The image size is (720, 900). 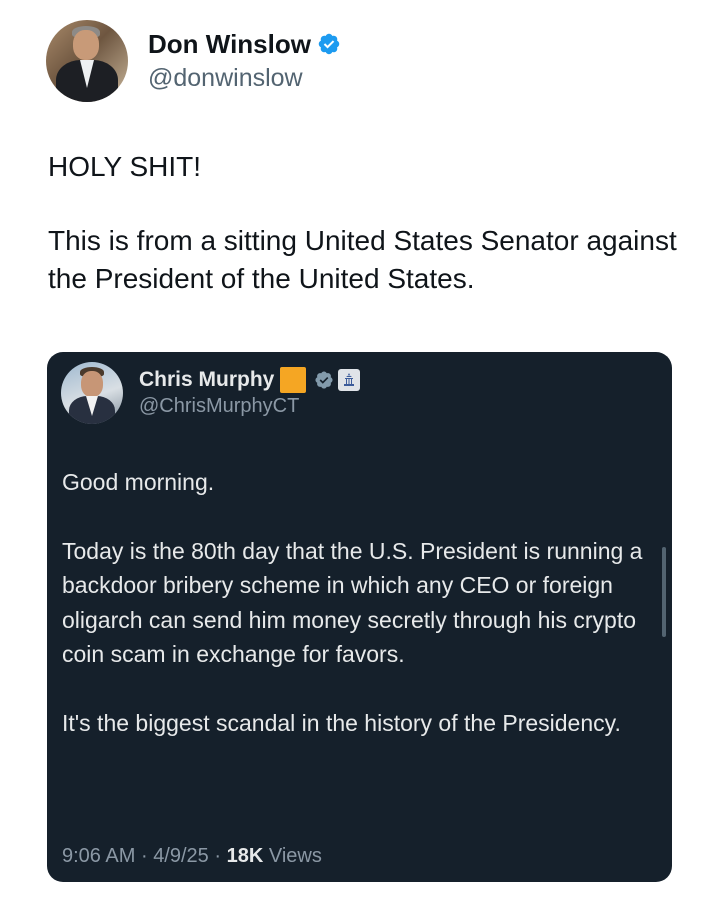 I want to click on tweet-date: 4/9/25, so click(x=181, y=856).